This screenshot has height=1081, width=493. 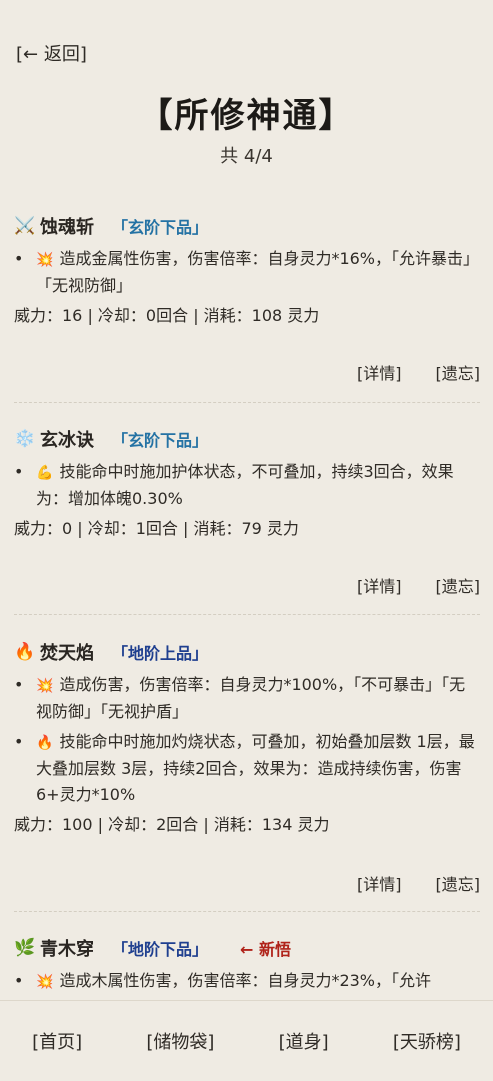 I want to click on back-button: [← 返回], so click(x=51, y=53).